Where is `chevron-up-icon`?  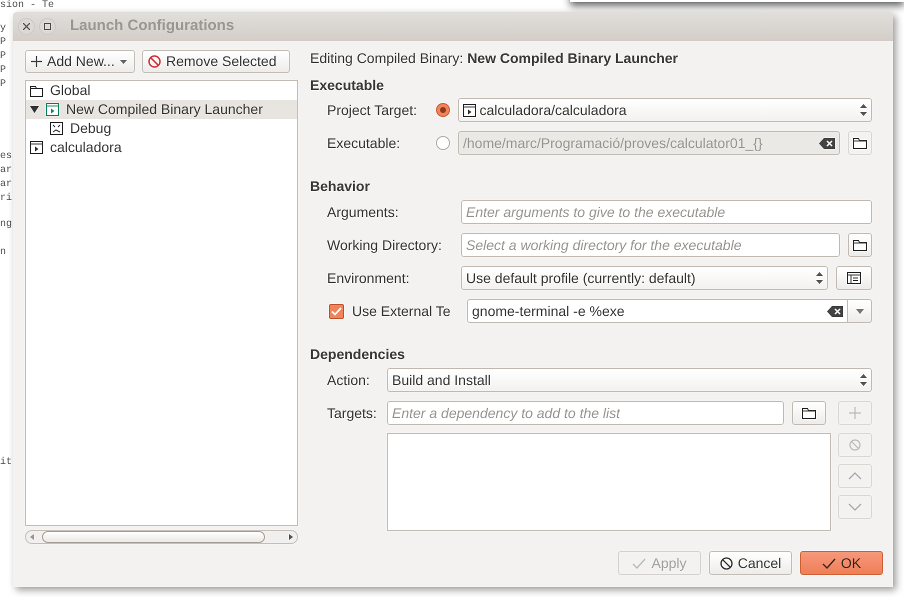
chevron-up-icon is located at coordinates (855, 476).